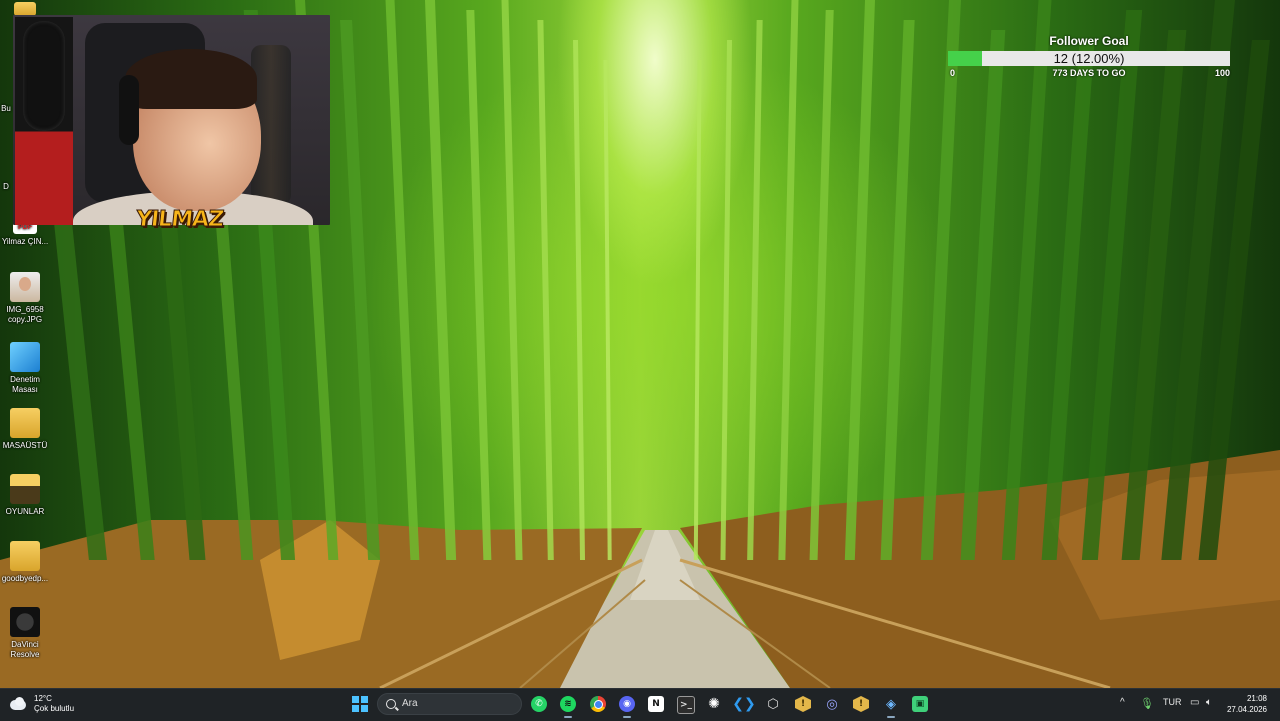  Describe the element at coordinates (6, 186) in the screenshot. I see `desktop-icon-label: D` at that location.